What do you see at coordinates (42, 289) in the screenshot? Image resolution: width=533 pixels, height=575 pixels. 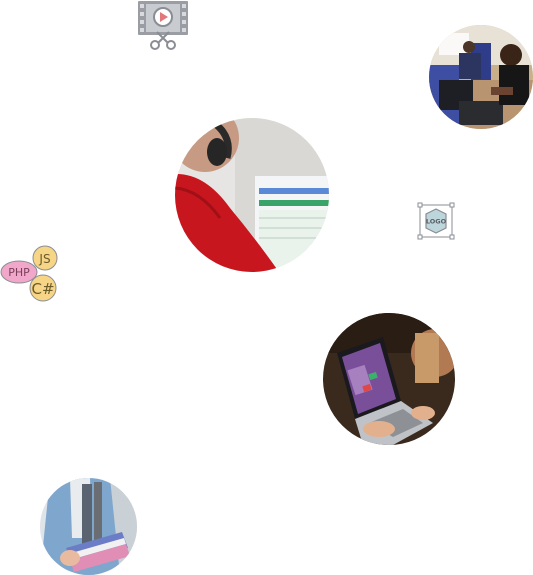 I see `csharp-badge-text: C#` at bounding box center [42, 289].